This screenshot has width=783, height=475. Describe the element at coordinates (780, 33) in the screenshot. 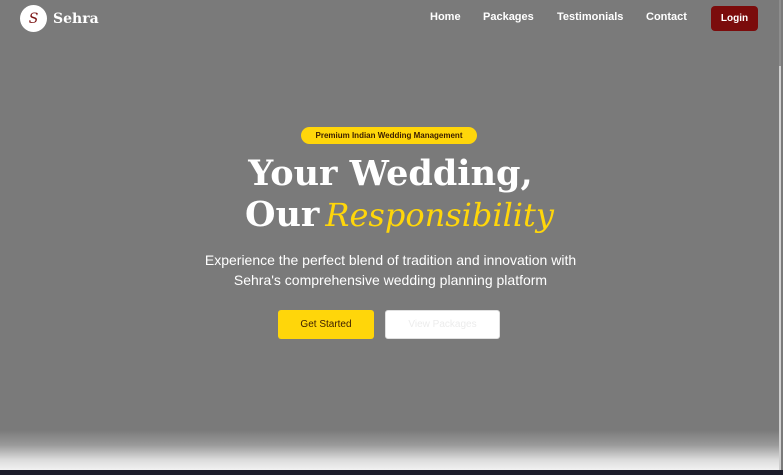

I see `scrollbar-thumb` at that location.